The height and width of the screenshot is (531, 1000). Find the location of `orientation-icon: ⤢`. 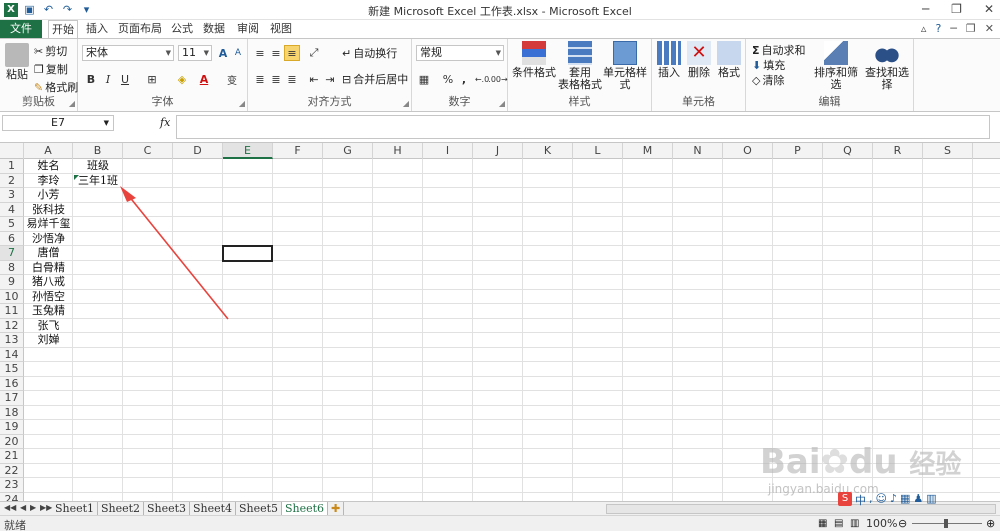

orientation-icon: ⤢ is located at coordinates (314, 53).